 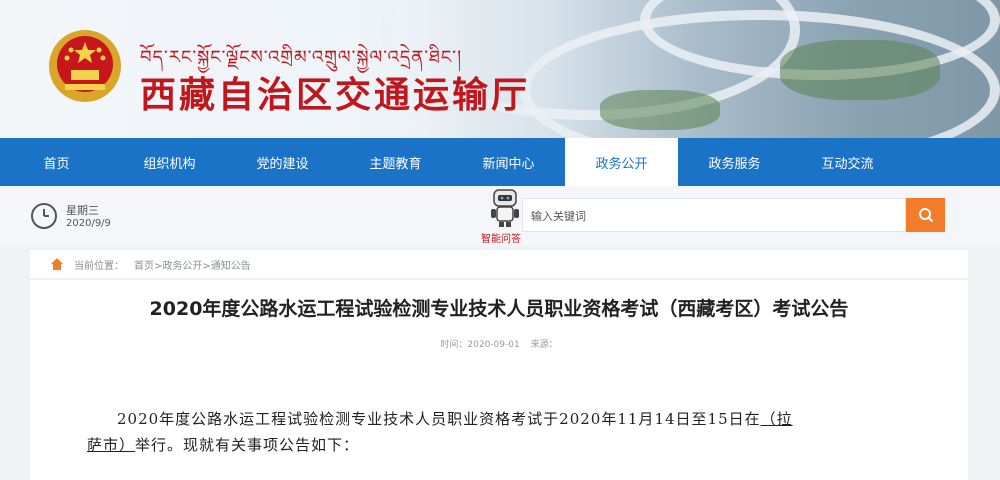 I want to click on nav-item-organization: 组织机构, so click(x=169, y=162).